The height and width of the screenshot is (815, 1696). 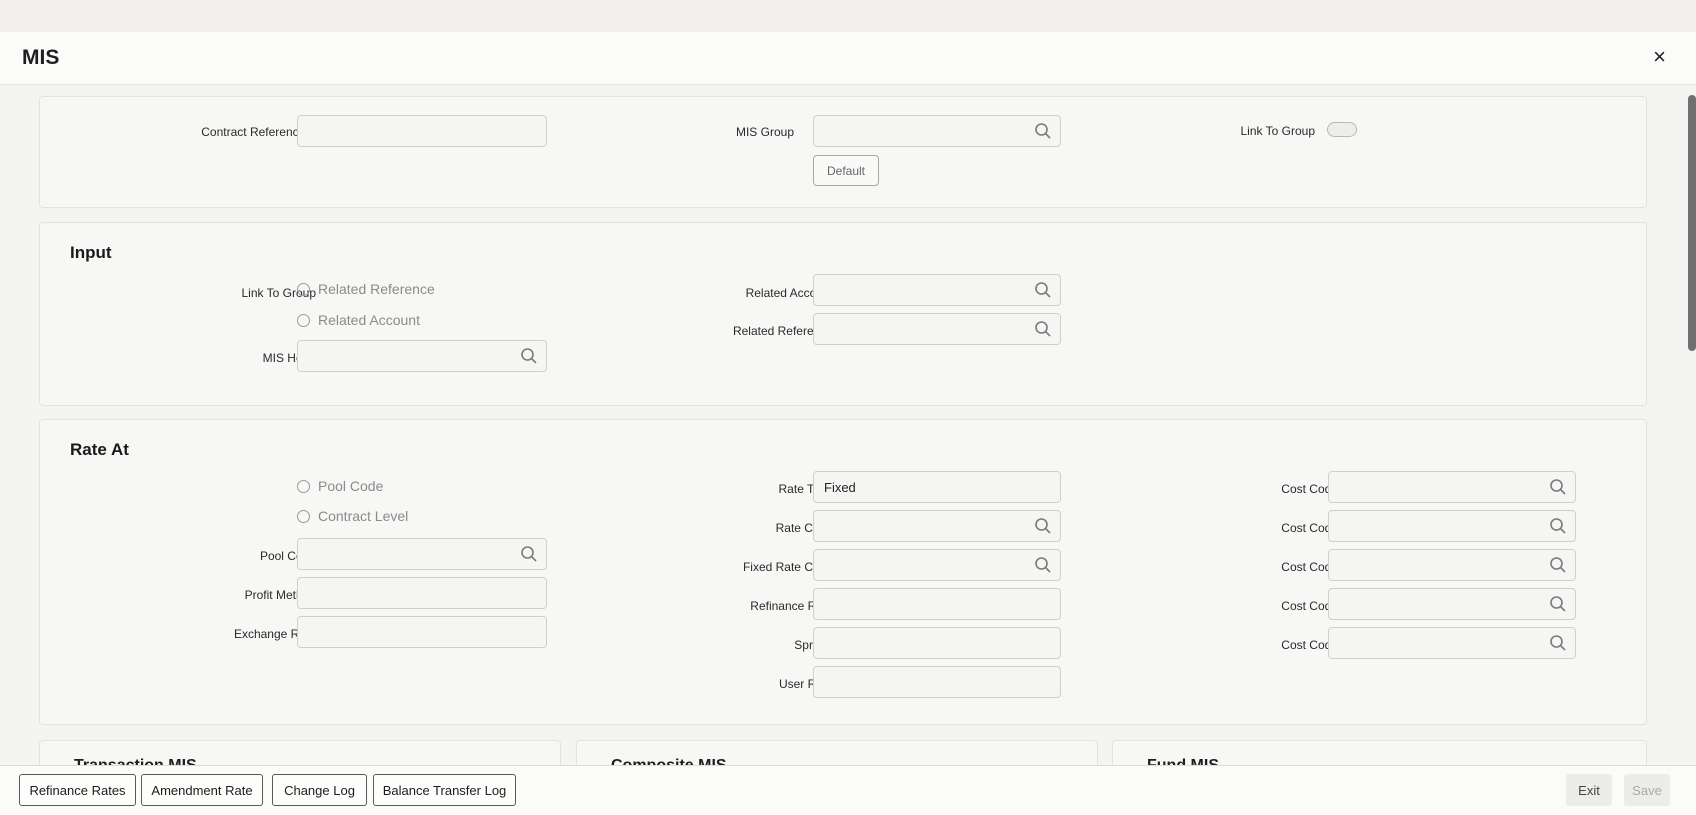 What do you see at coordinates (1452, 604) in the screenshot?
I see `cost-code-4-input` at bounding box center [1452, 604].